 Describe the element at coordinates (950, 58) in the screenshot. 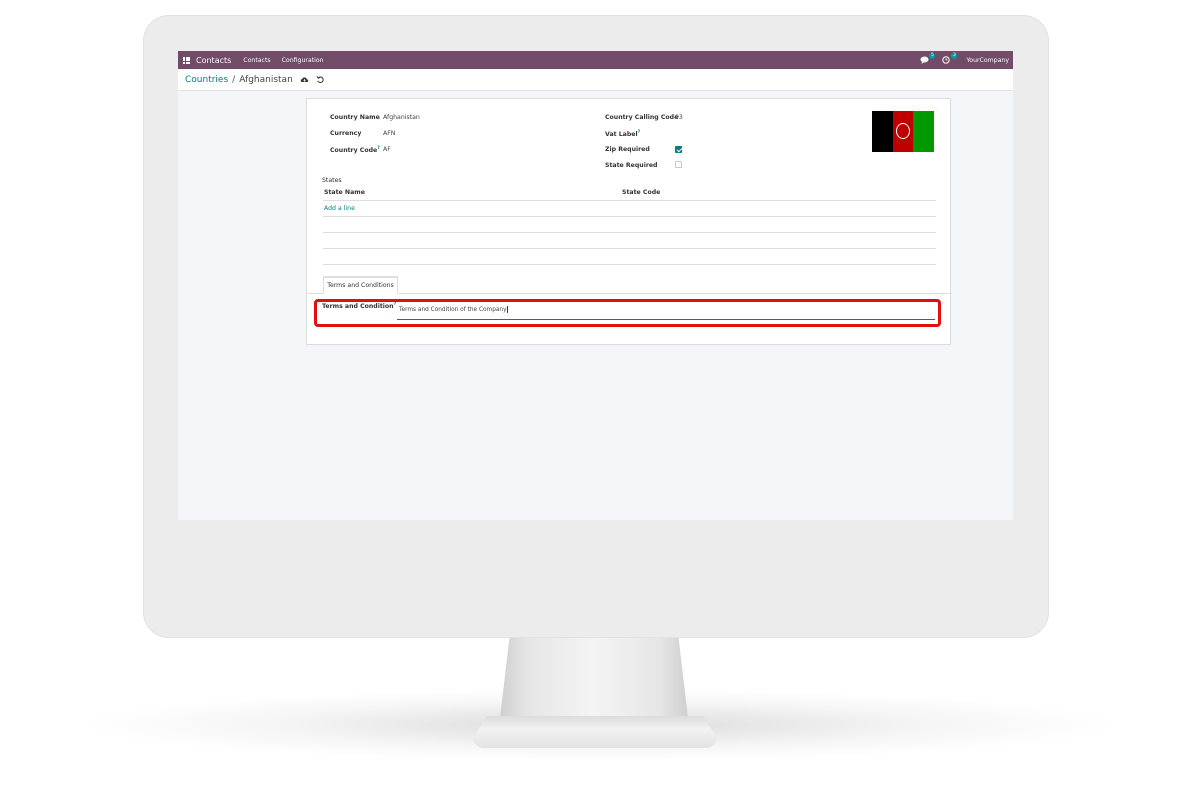

I see `activity-clock-icon: 3` at that location.